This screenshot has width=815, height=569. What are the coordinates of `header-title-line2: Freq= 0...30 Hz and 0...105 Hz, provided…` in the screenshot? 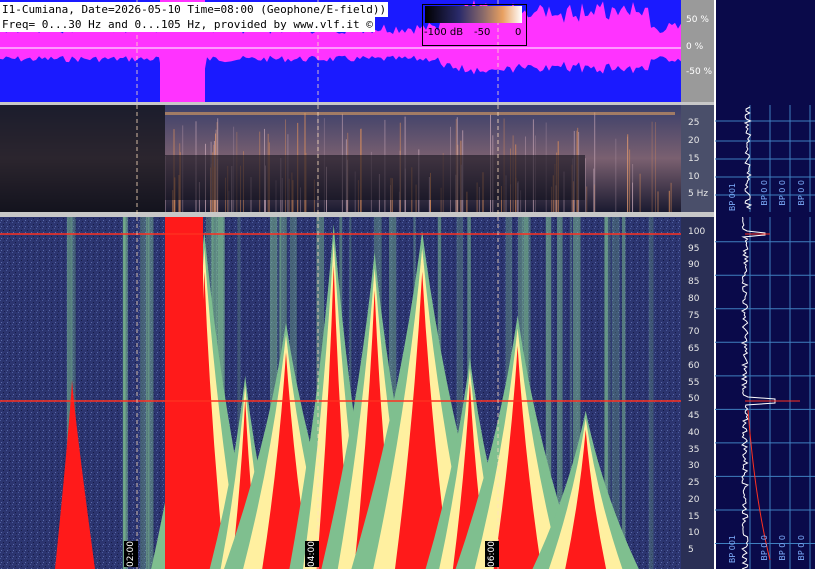 It's located at (187, 24).